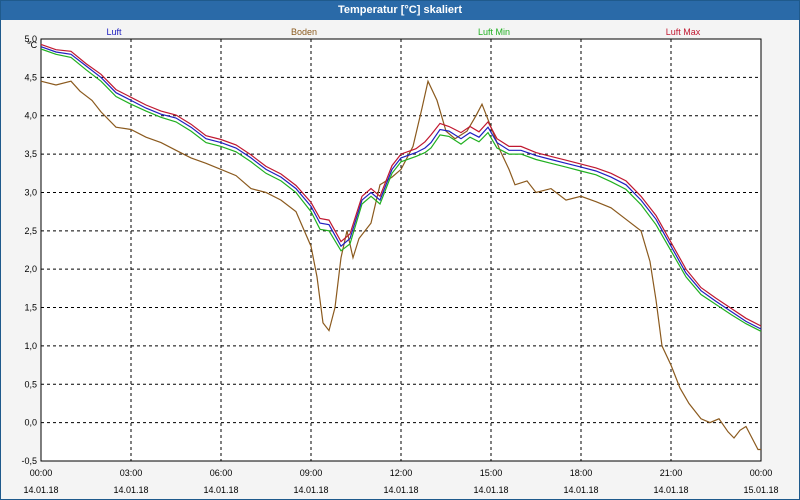 Image resolution: width=800 pixels, height=500 pixels. What do you see at coordinates (671, 473) in the screenshot?
I see `x-tick-time: 21:00` at bounding box center [671, 473].